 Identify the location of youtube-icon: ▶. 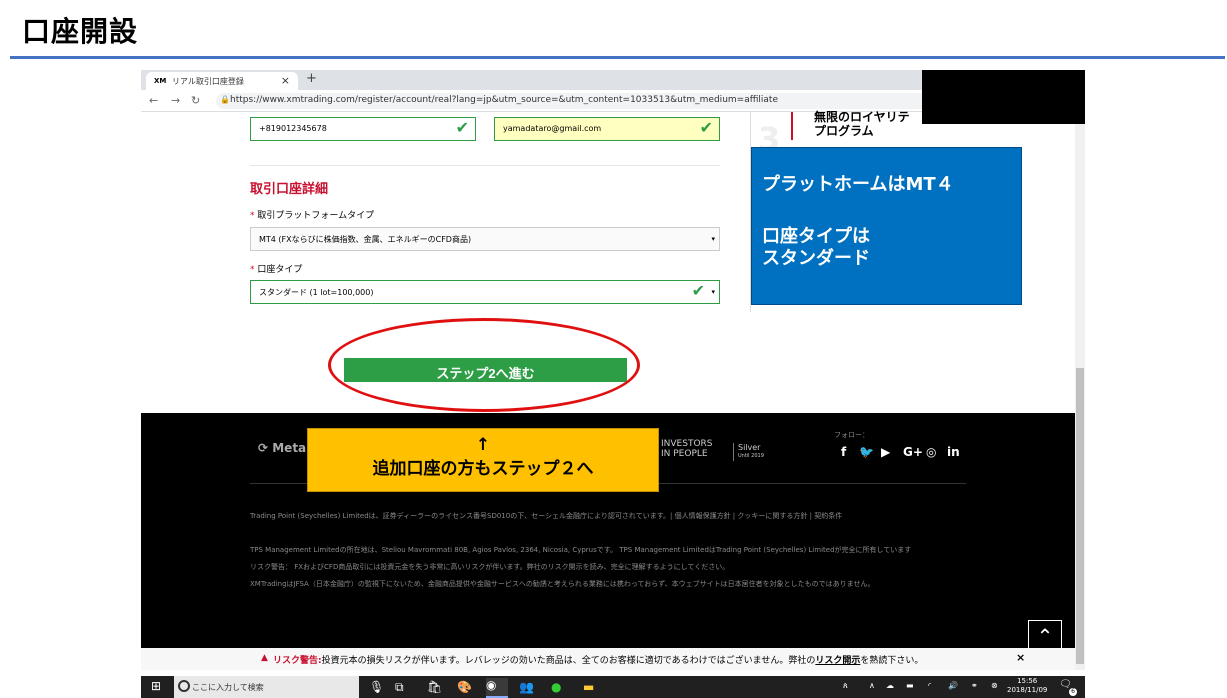
(885, 452).